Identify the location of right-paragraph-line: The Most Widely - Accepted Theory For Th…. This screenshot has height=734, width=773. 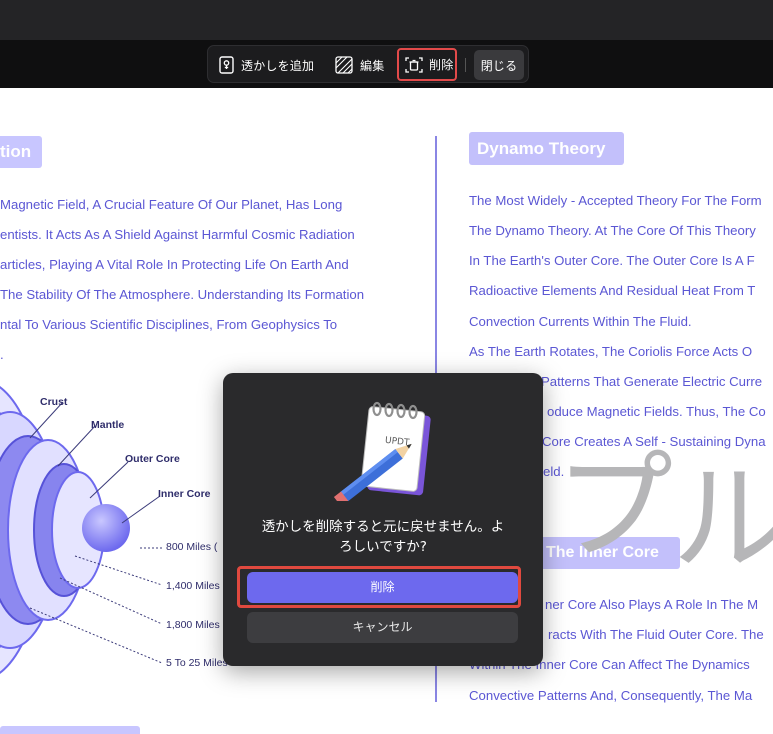
(615, 200).